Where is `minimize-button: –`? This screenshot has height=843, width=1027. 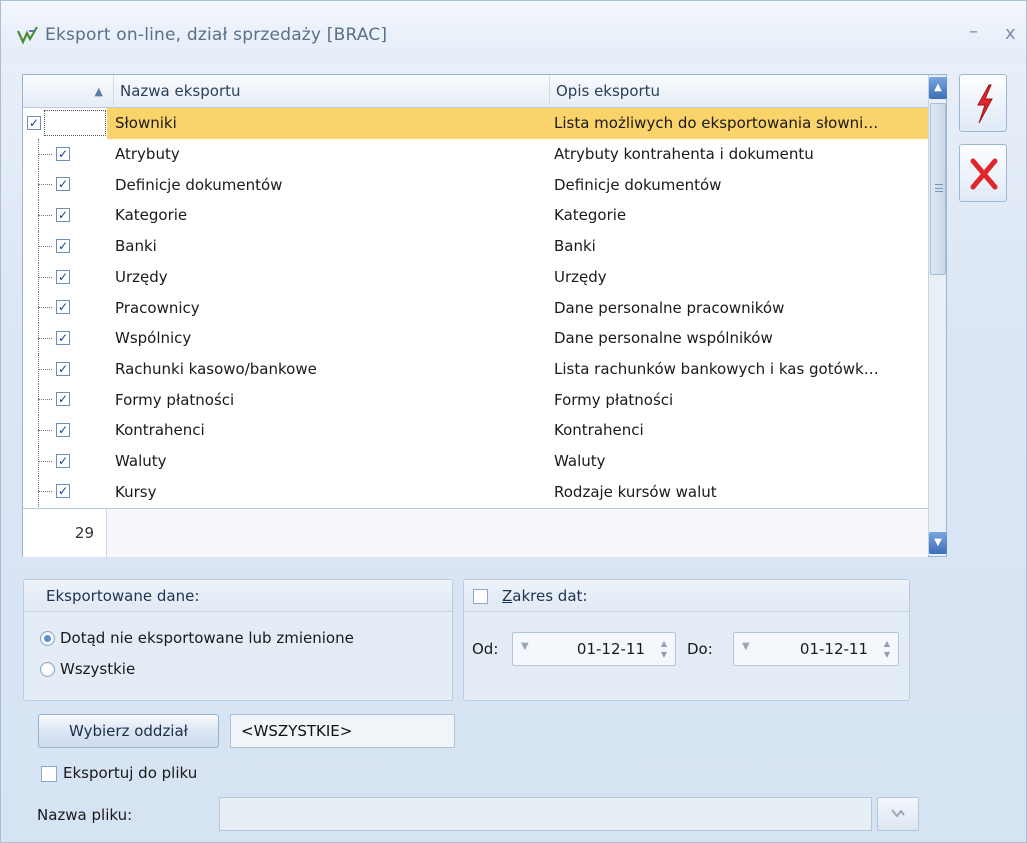
minimize-button: – is located at coordinates (973, 31).